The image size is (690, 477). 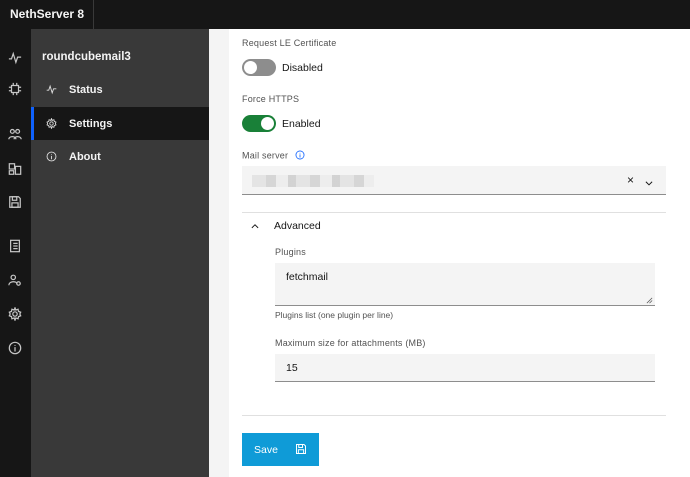 What do you see at coordinates (302, 67) in the screenshot?
I see `le-cert-state: Disabled` at bounding box center [302, 67].